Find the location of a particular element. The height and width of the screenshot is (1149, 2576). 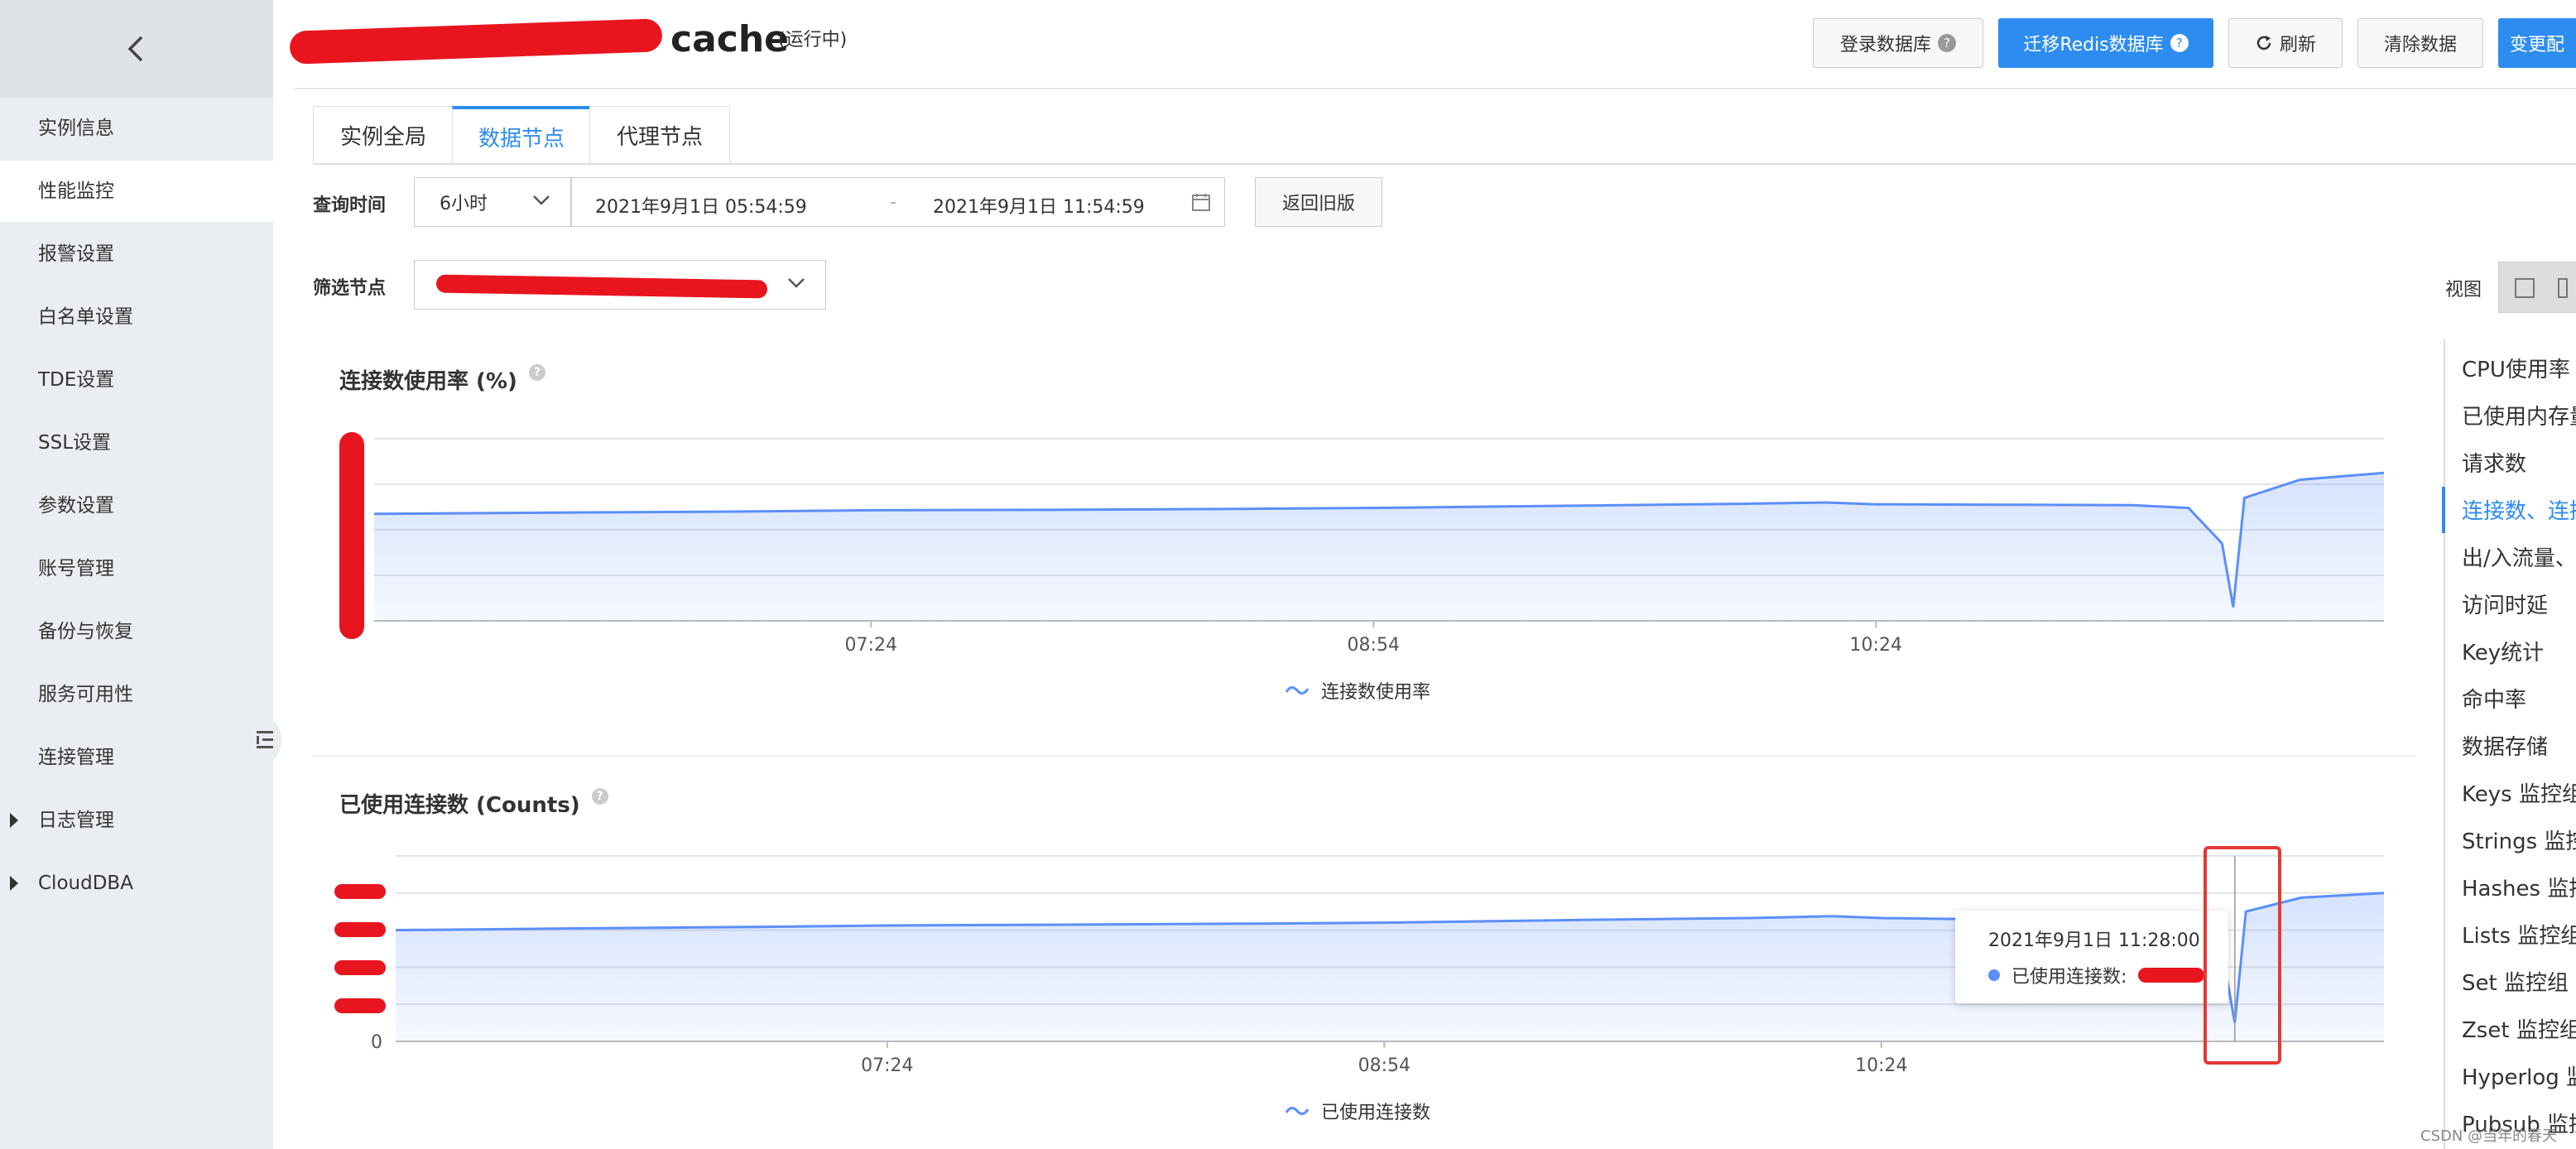

right-nav-item: Set 监控组 is located at coordinates (2515, 981).